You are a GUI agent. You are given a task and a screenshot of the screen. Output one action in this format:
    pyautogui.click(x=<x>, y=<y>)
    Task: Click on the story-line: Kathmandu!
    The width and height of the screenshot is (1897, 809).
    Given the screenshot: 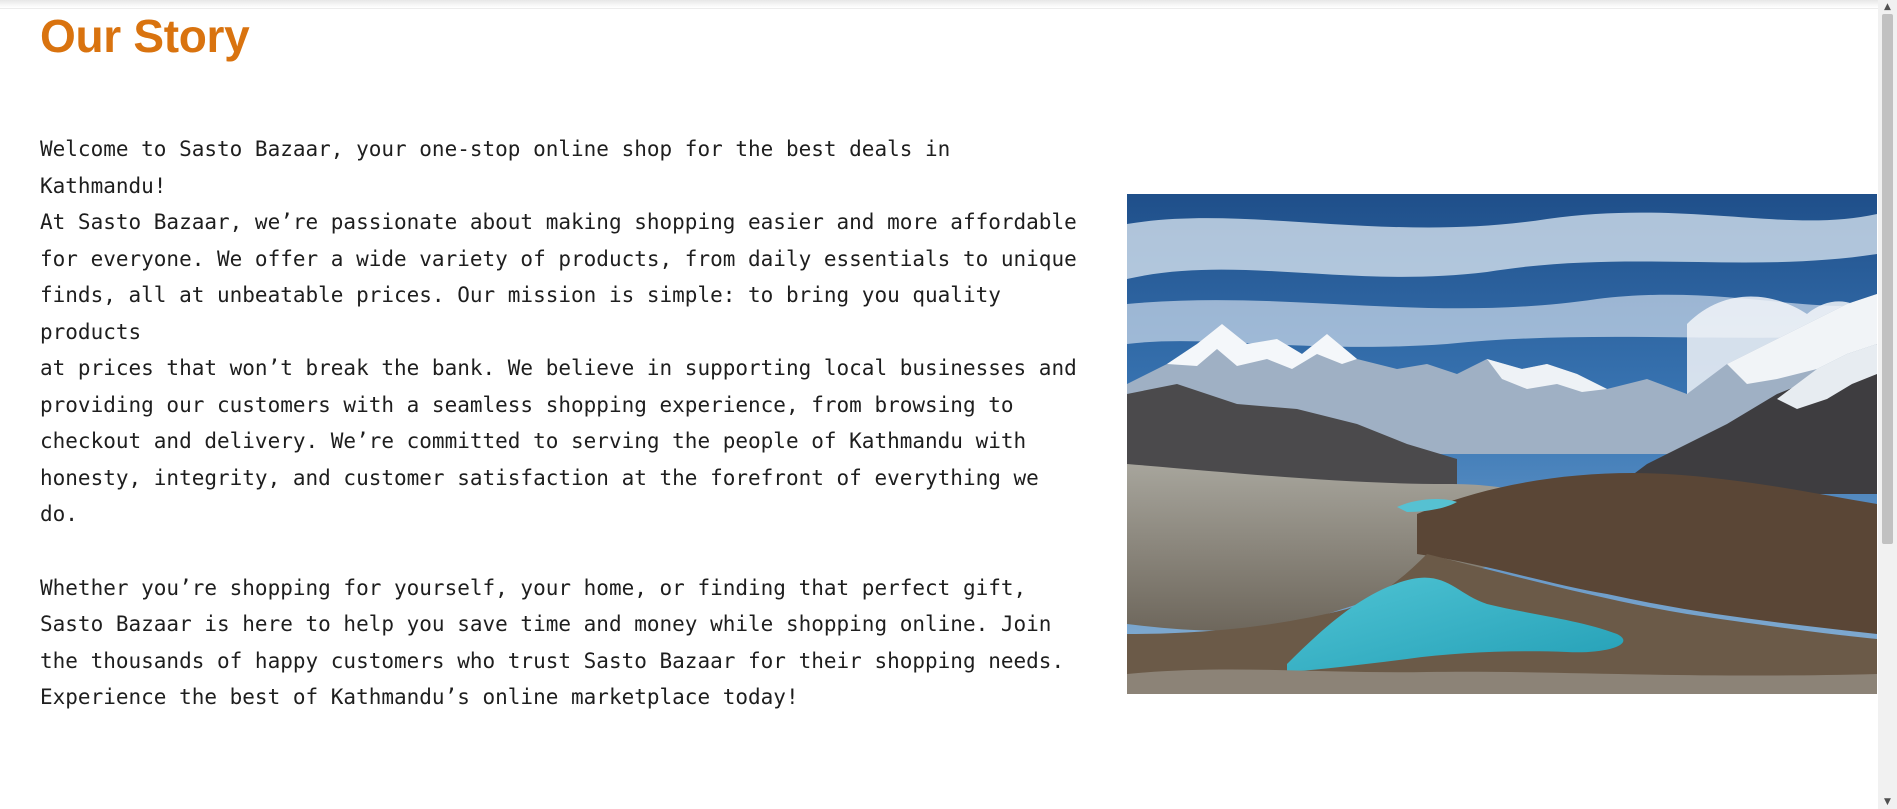 What is the action you would take?
    pyautogui.click(x=103, y=185)
    